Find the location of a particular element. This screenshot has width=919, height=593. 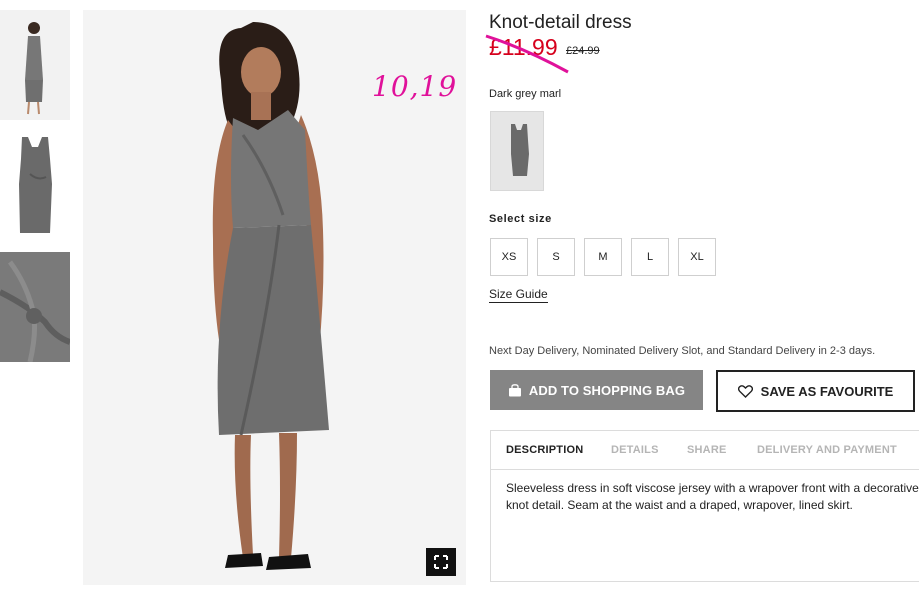

heart-icon is located at coordinates (745, 391).